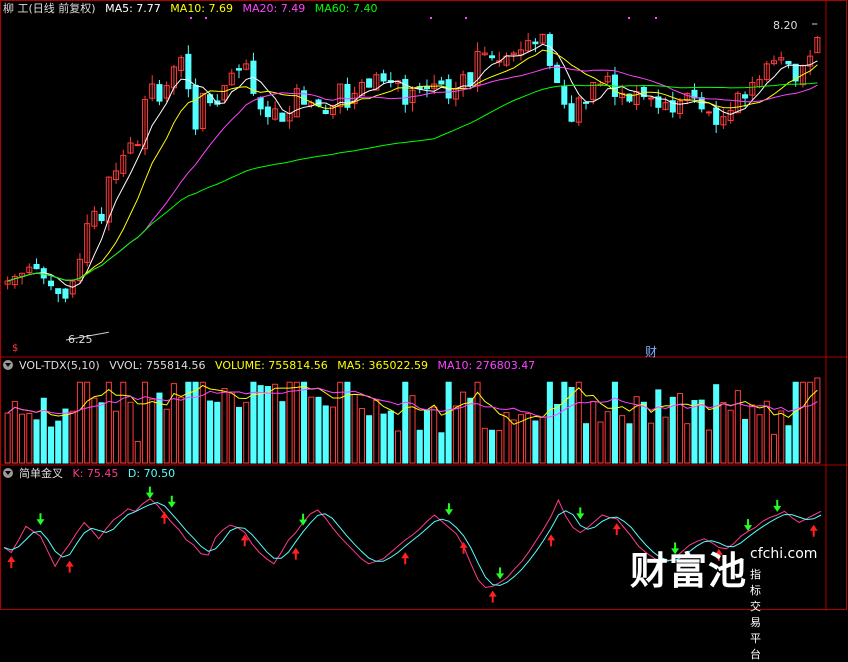  Describe the element at coordinates (15, 348) in the screenshot. I see `dividend-marker: $` at that location.